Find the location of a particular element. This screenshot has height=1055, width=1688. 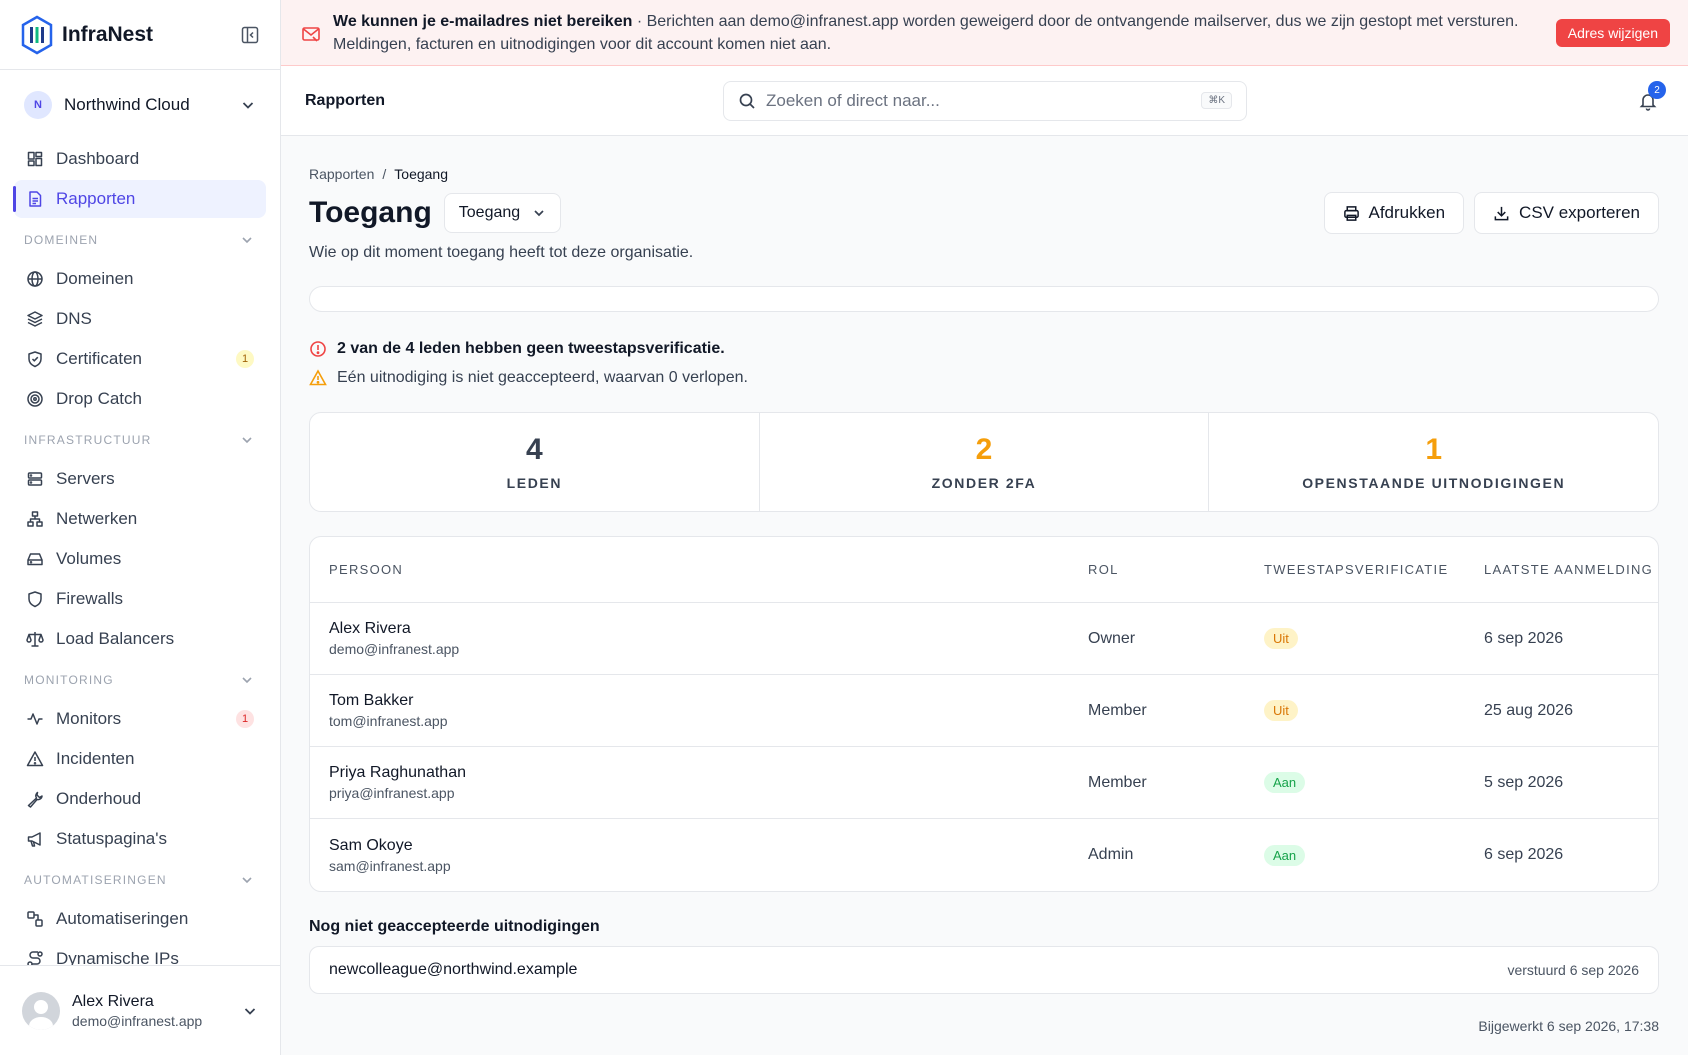

sidebar-item-rapporten: Rapporten is located at coordinates (139, 199).